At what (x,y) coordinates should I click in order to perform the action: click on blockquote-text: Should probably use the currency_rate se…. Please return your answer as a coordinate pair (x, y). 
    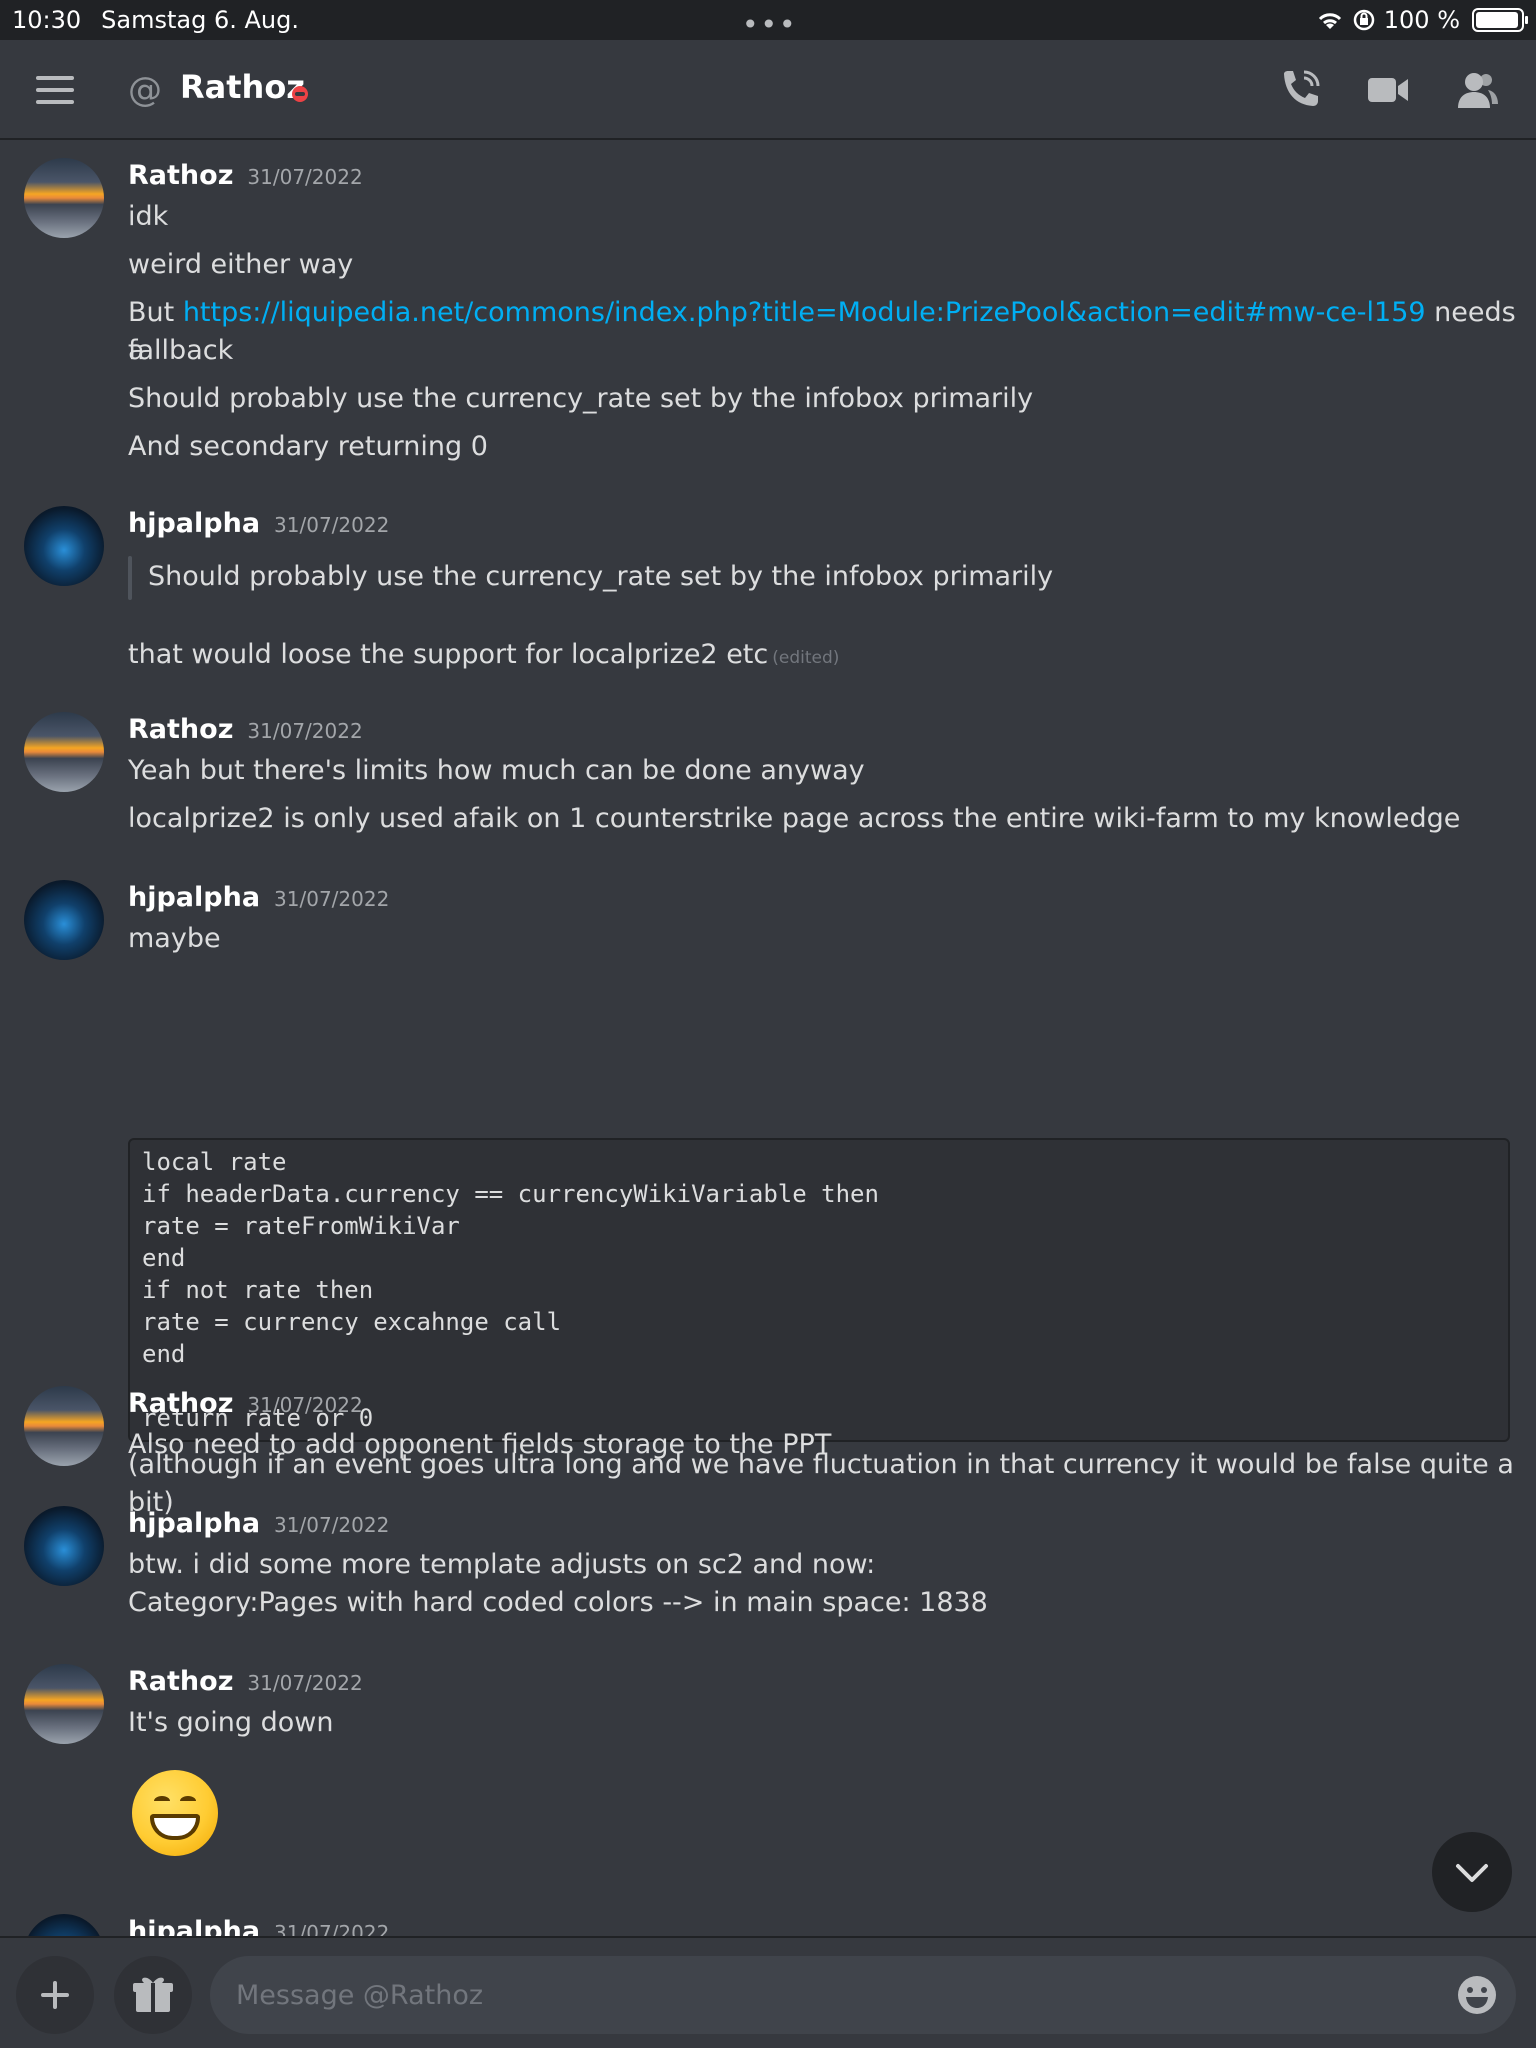
    Looking at the image, I should click on (601, 576).